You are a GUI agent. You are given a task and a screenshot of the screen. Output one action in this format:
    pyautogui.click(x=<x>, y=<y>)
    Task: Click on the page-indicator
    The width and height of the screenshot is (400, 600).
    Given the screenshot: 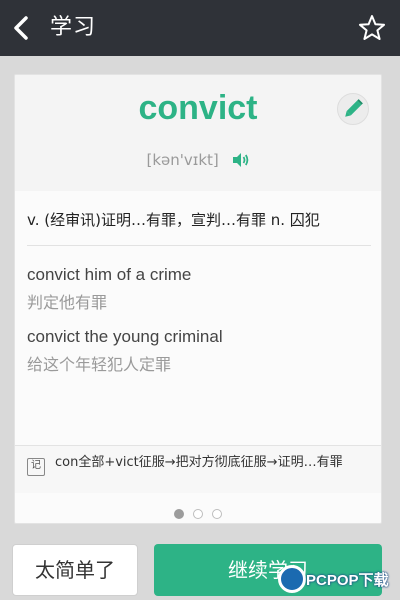 What is the action you would take?
    pyautogui.click(x=198, y=511)
    